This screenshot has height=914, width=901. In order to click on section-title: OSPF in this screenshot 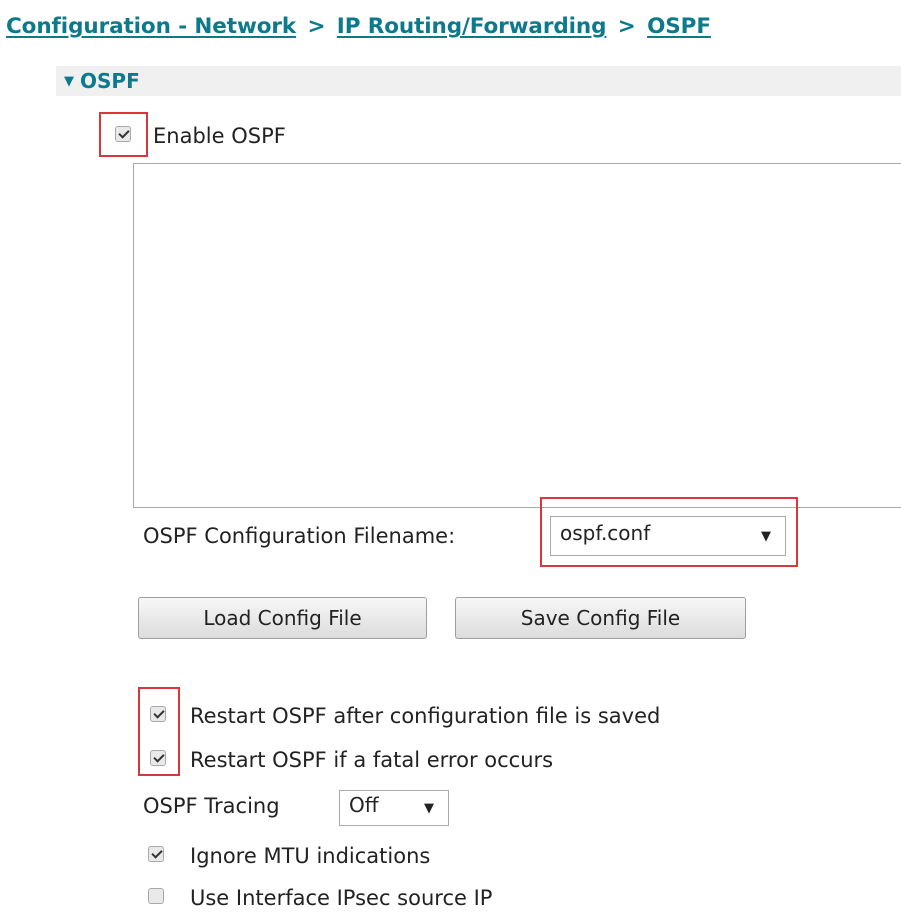, I will do `click(110, 81)`.